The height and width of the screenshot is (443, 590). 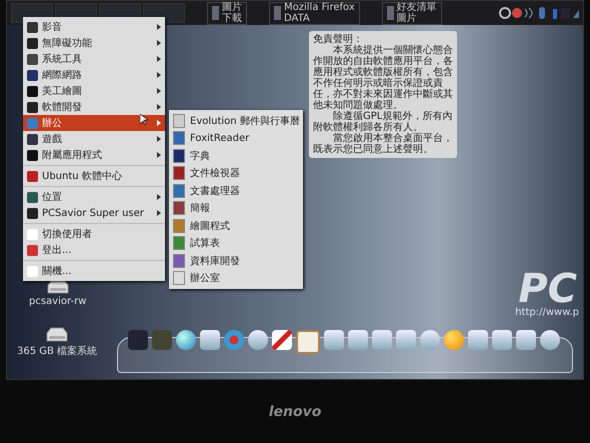 What do you see at coordinates (94, 107) in the screenshot?
I see `menu-item: 軟體開發` at bounding box center [94, 107].